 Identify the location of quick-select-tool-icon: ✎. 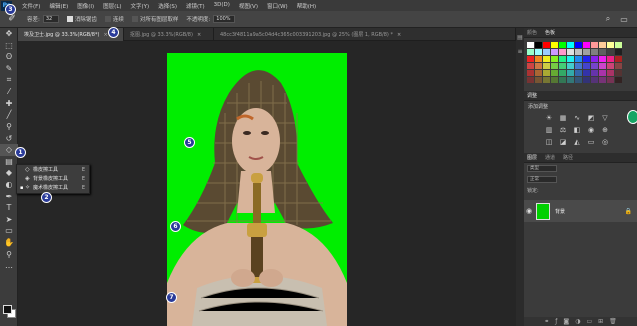
(9, 69).